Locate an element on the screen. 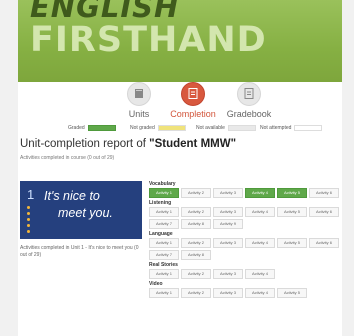 The image size is (354, 336). unit-dots is located at coordinates (28, 221).